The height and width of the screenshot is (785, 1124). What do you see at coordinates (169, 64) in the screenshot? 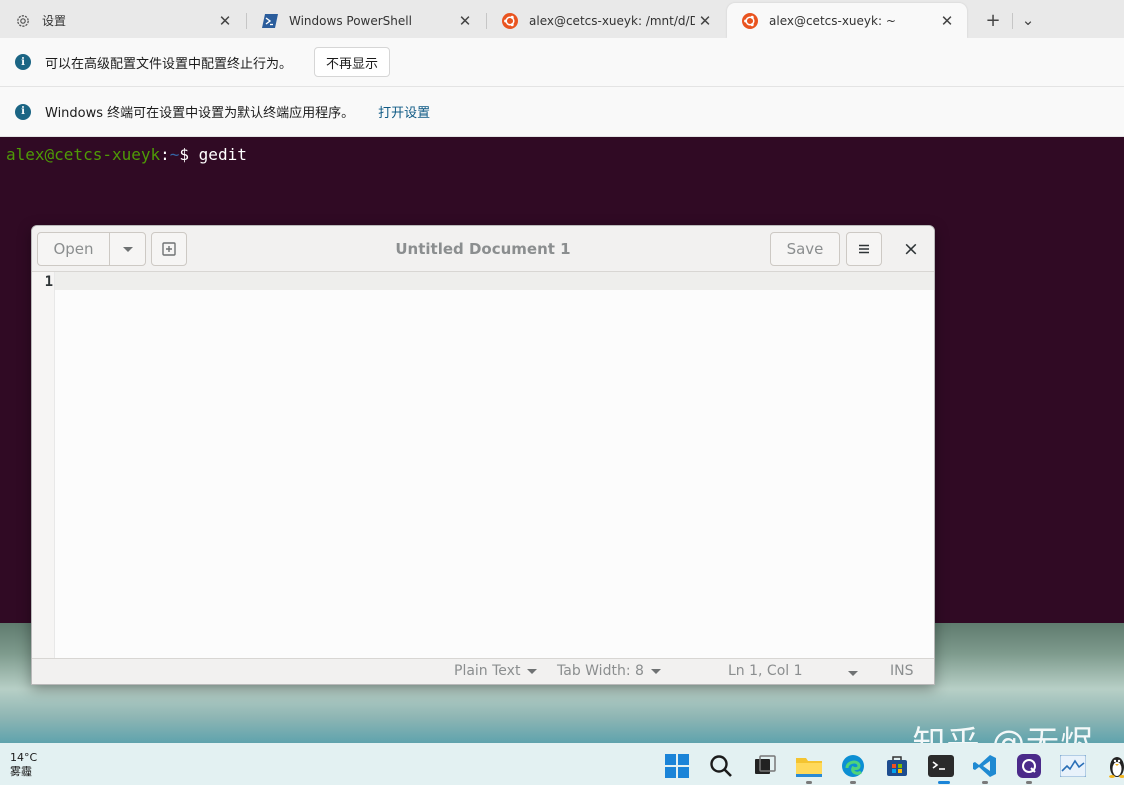
I see `info-message: 可以在高级配置文件设置中配置终止行为。` at bounding box center [169, 64].